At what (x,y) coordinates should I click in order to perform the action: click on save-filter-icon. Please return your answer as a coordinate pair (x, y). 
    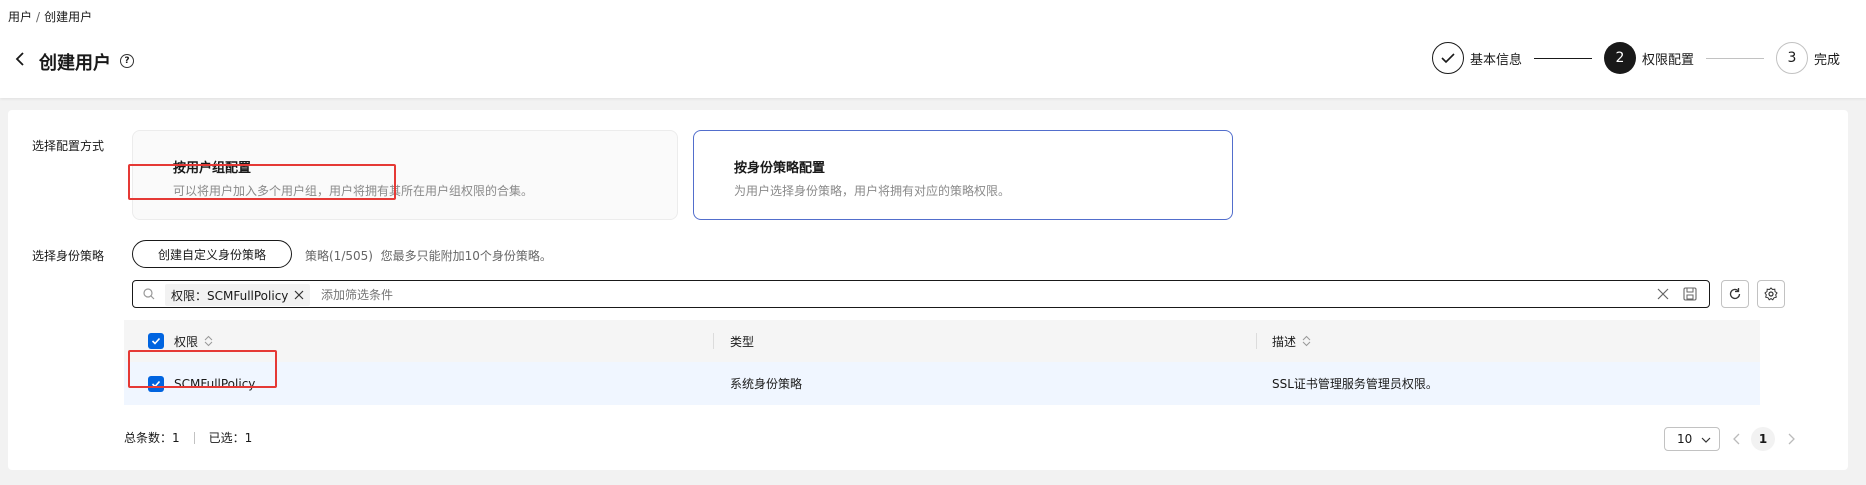
    Looking at the image, I should click on (1690, 294).